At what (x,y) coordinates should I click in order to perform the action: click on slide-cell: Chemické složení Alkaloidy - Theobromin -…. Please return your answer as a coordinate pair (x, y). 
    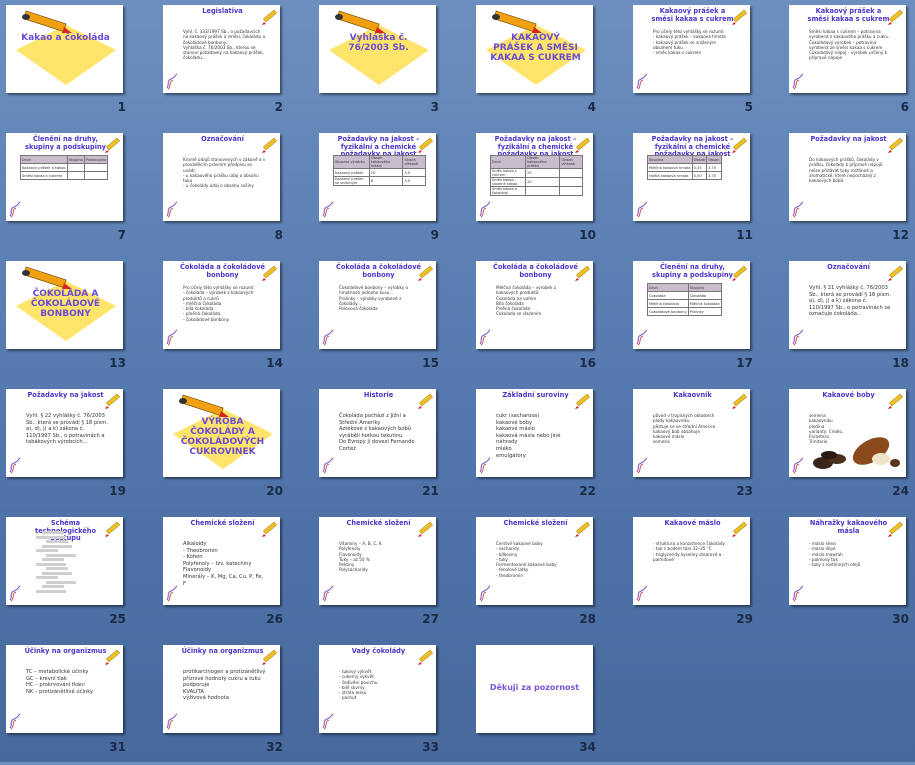
    Looking at the image, I should click on (232, 574).